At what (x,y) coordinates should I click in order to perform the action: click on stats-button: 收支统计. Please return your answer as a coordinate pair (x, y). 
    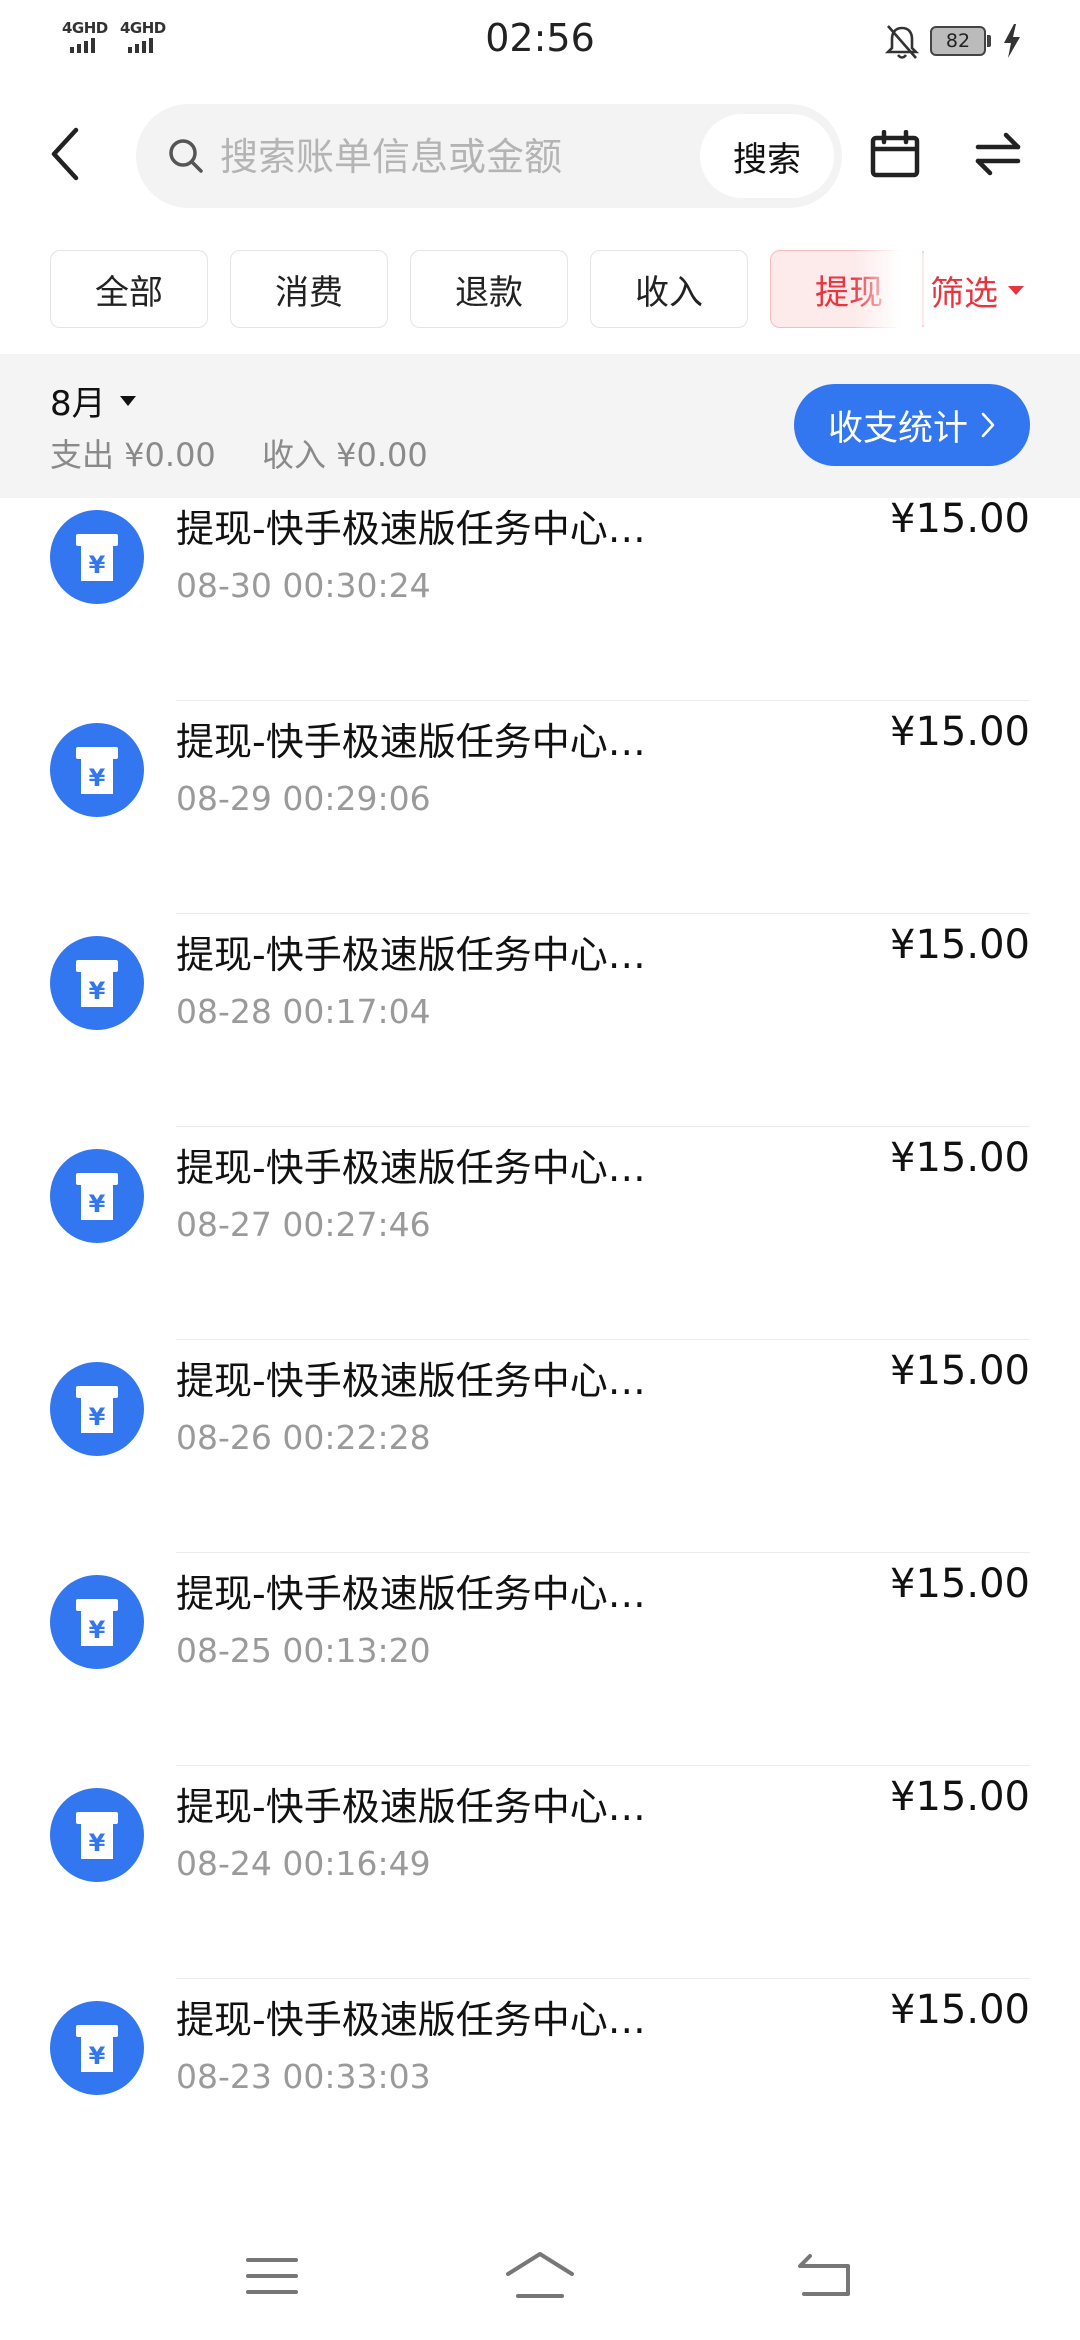
    Looking at the image, I should click on (912, 425).